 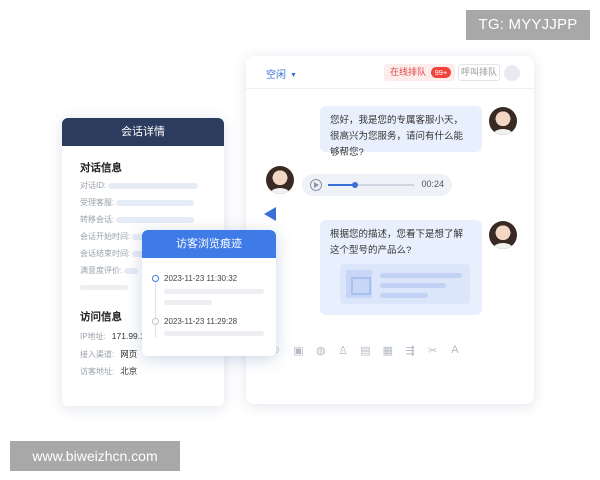 I want to click on voice-duration: 00:24, so click(x=432, y=184).